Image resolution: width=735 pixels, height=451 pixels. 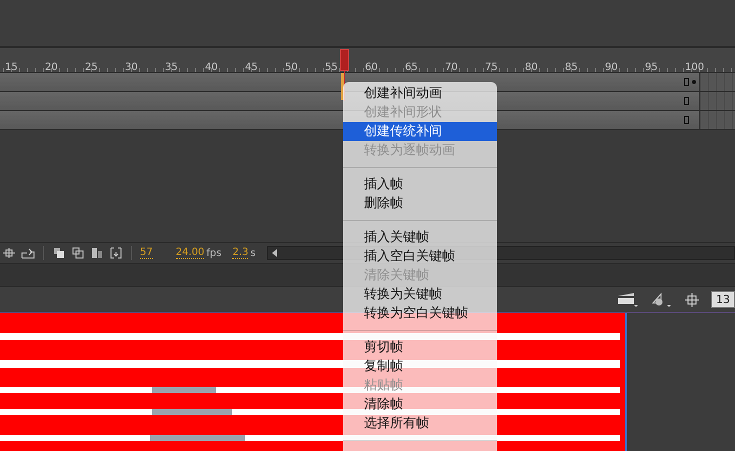 What do you see at coordinates (571, 67) in the screenshot?
I see `frame-number: 85` at bounding box center [571, 67].